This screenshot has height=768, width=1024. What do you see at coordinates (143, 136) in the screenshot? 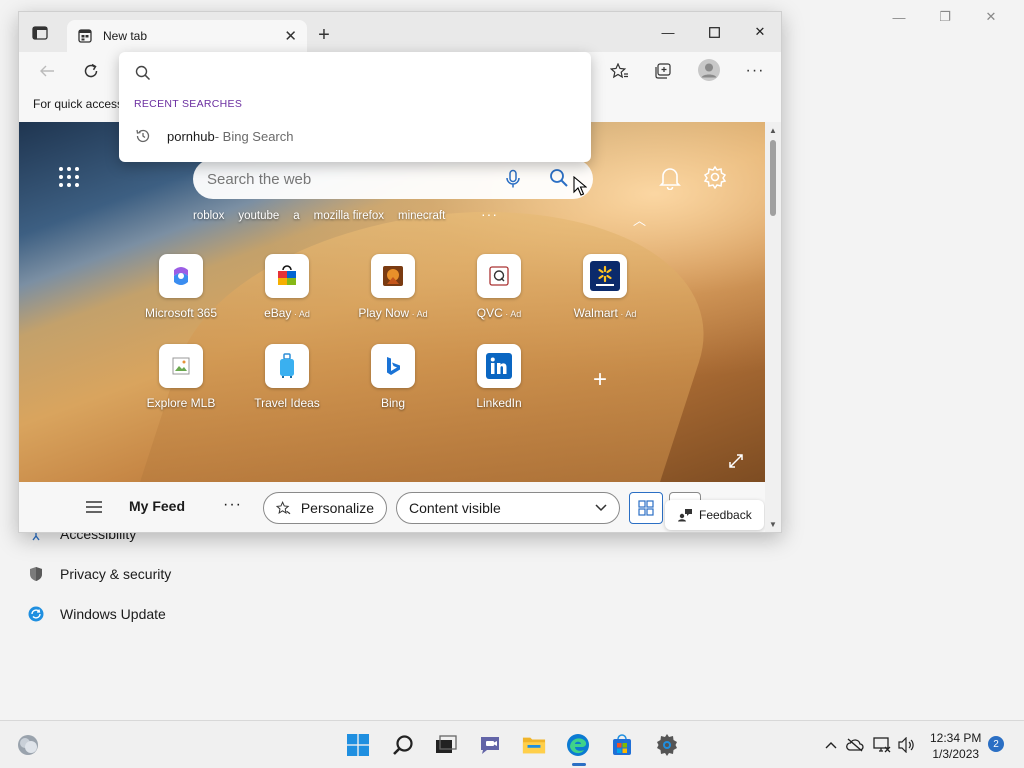
I see `history-icon` at bounding box center [143, 136].